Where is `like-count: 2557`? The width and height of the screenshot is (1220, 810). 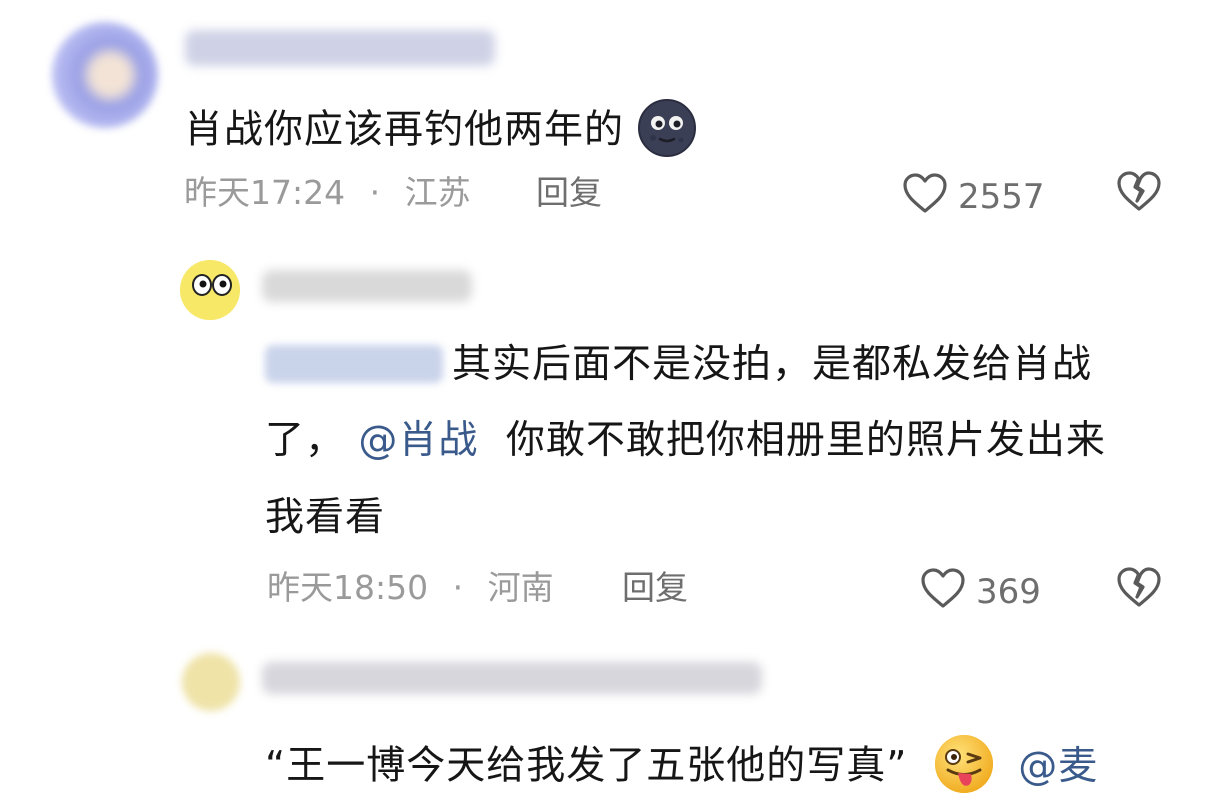 like-count: 2557 is located at coordinates (1001, 196).